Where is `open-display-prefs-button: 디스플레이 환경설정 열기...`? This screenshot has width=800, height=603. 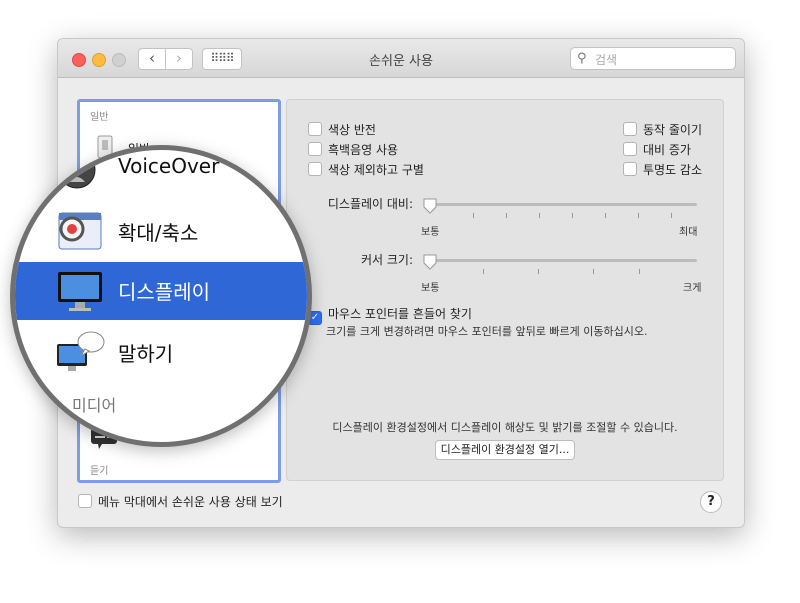
open-display-prefs-button: 디스플레이 환경설정 열기... is located at coordinates (505, 450).